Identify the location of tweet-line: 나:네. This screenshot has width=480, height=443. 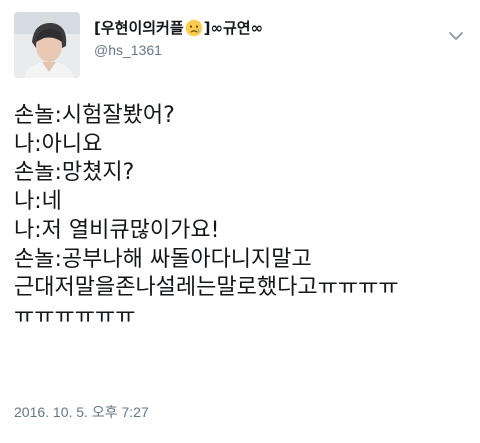
(38, 202).